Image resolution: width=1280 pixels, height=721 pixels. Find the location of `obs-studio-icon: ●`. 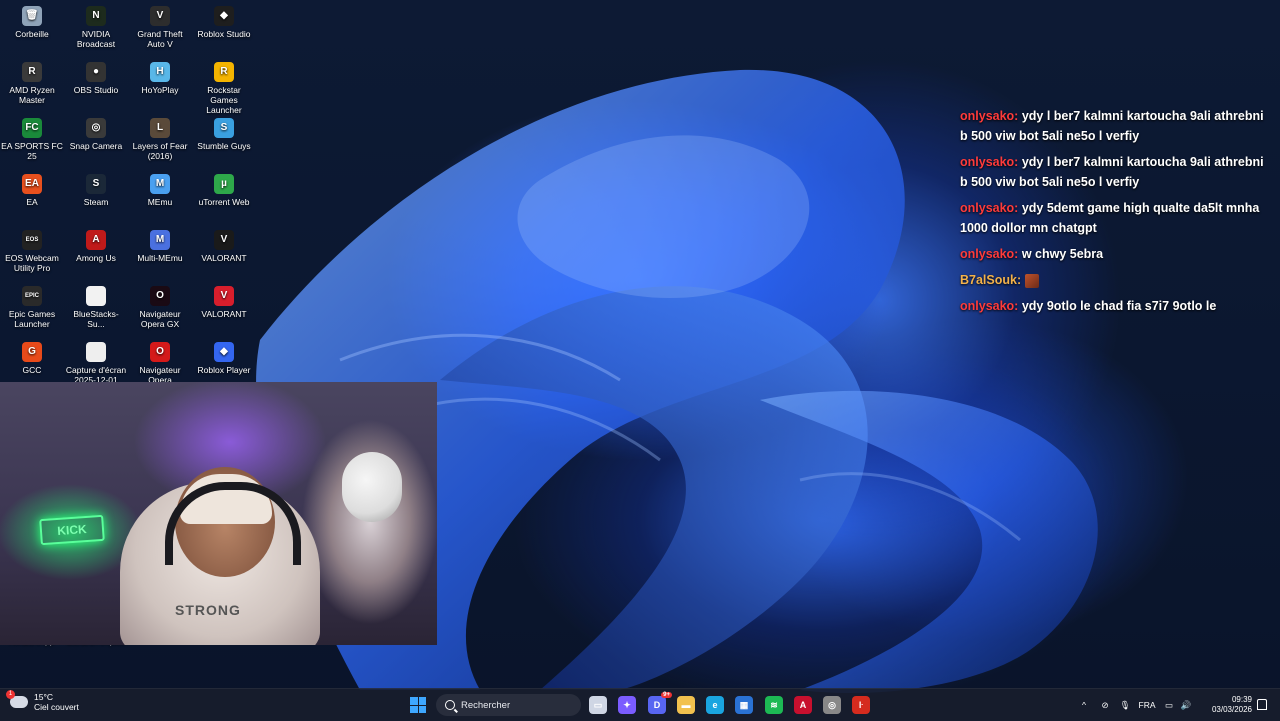

obs-studio-icon: ● is located at coordinates (96, 72).